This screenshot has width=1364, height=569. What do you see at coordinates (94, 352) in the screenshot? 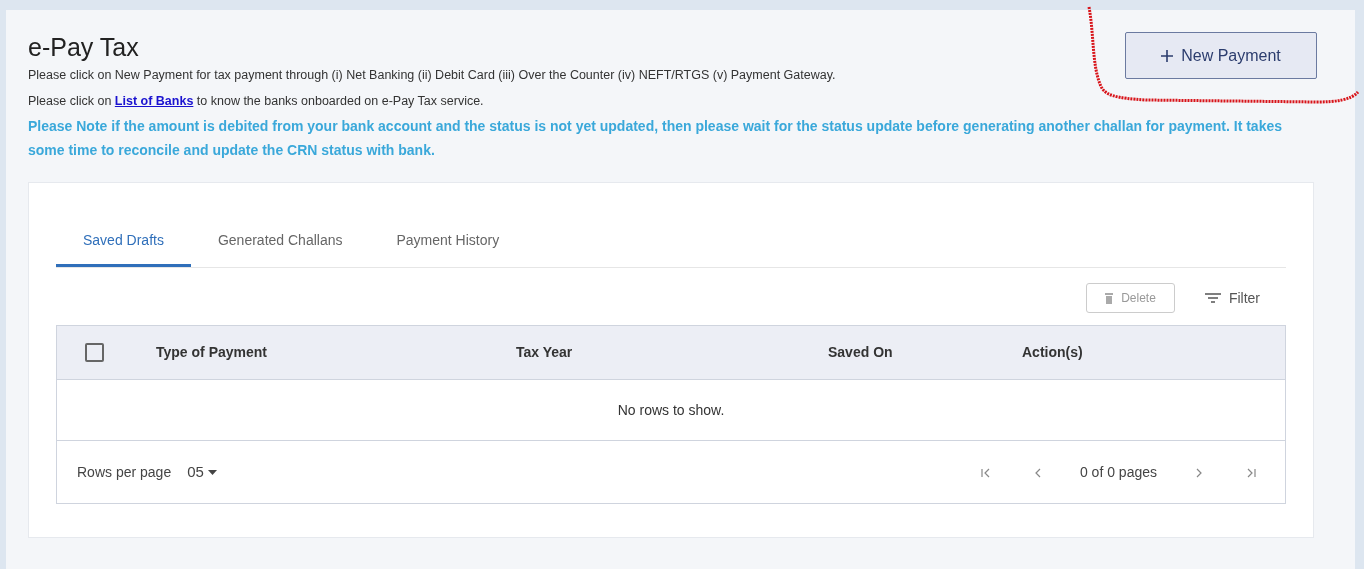
I see `select-all-checkbox` at bounding box center [94, 352].